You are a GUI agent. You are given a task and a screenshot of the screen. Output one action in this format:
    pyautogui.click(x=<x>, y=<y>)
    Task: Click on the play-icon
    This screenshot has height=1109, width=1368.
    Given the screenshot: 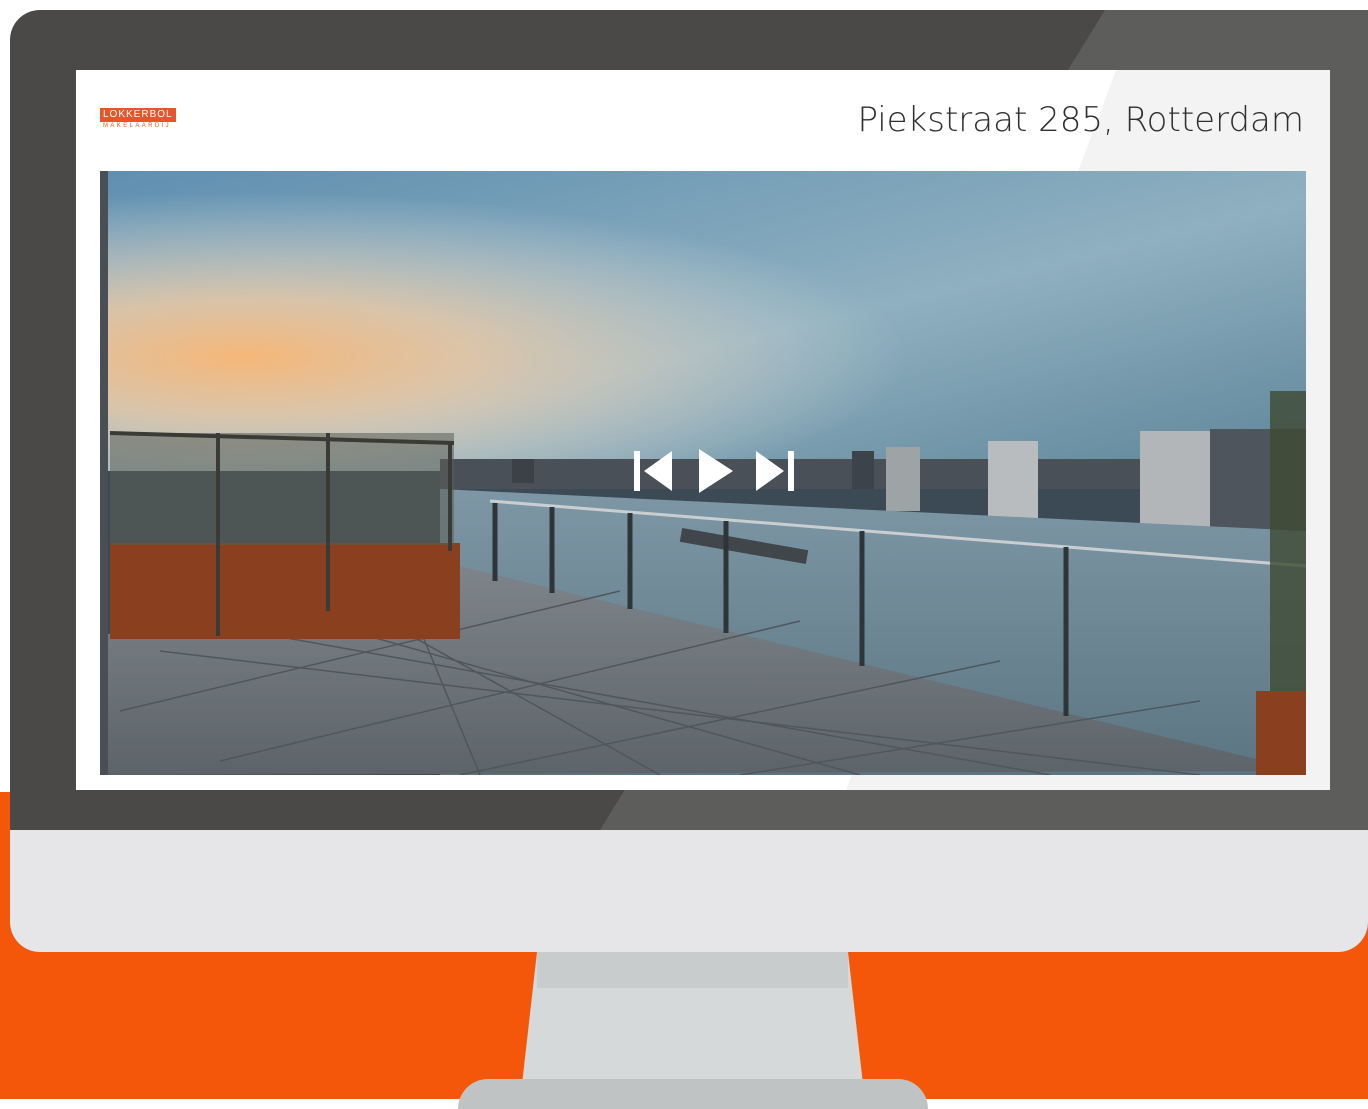 What is the action you would take?
    pyautogui.click(x=716, y=471)
    